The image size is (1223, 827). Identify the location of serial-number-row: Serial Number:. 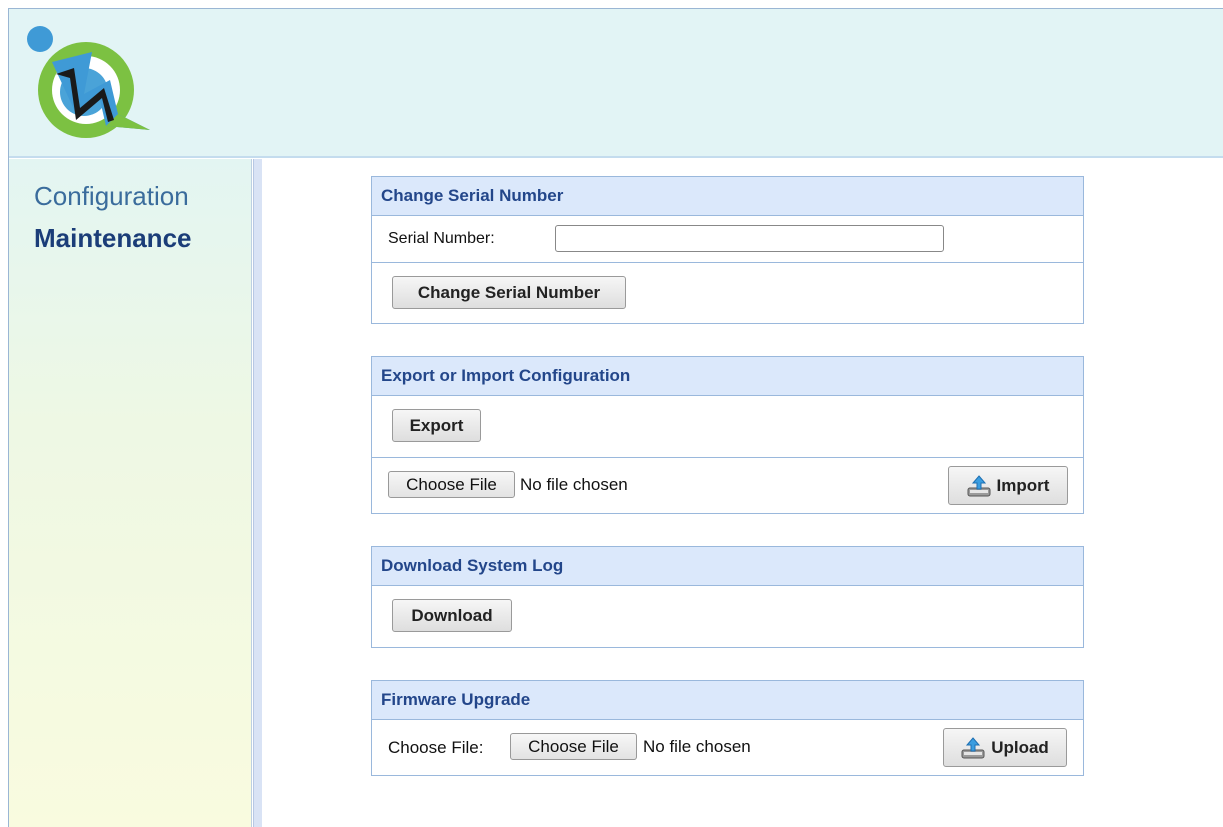
(727, 239).